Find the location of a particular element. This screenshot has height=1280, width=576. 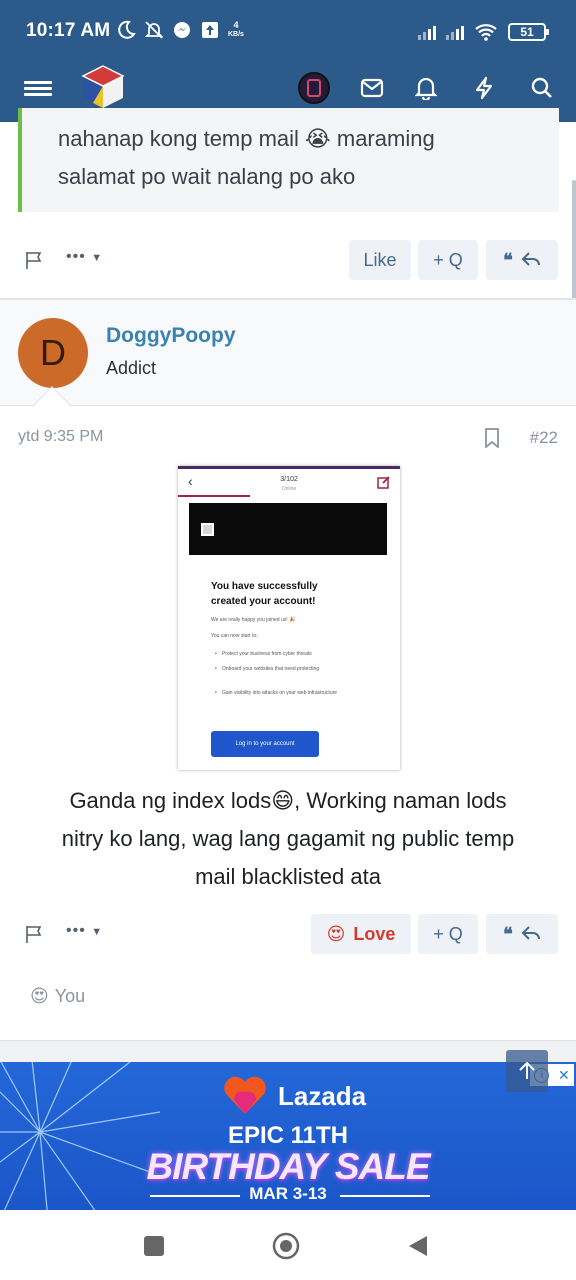

quote-line: nahanap kong temp mail 😭 maraming is located at coordinates (246, 138).